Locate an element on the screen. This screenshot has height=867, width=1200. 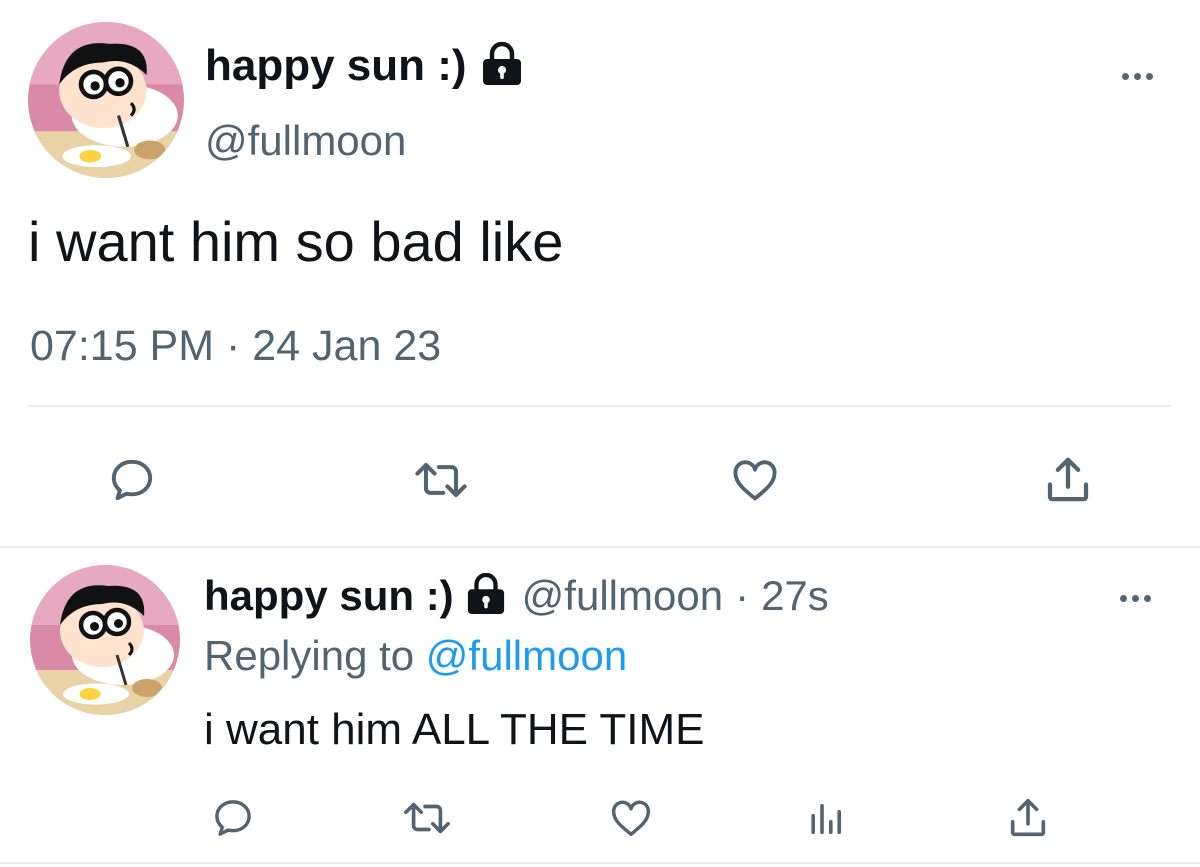
tweet-text: i want him so bad like is located at coordinates (296, 241).